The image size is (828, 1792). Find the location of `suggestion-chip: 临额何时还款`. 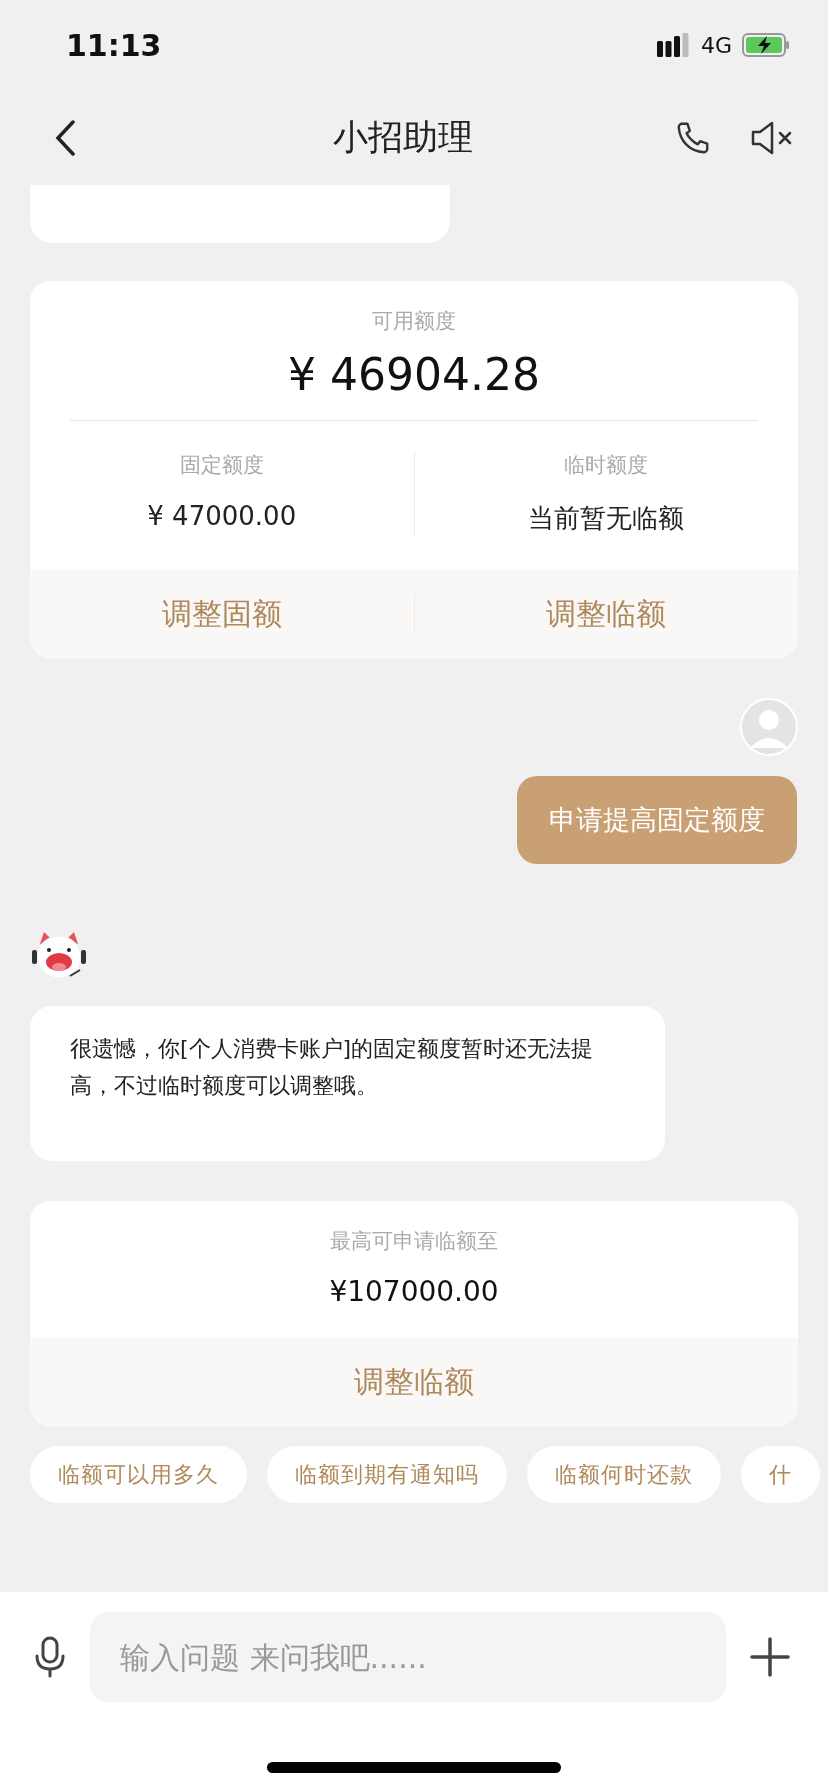

suggestion-chip: 临额何时还款 is located at coordinates (624, 1474).